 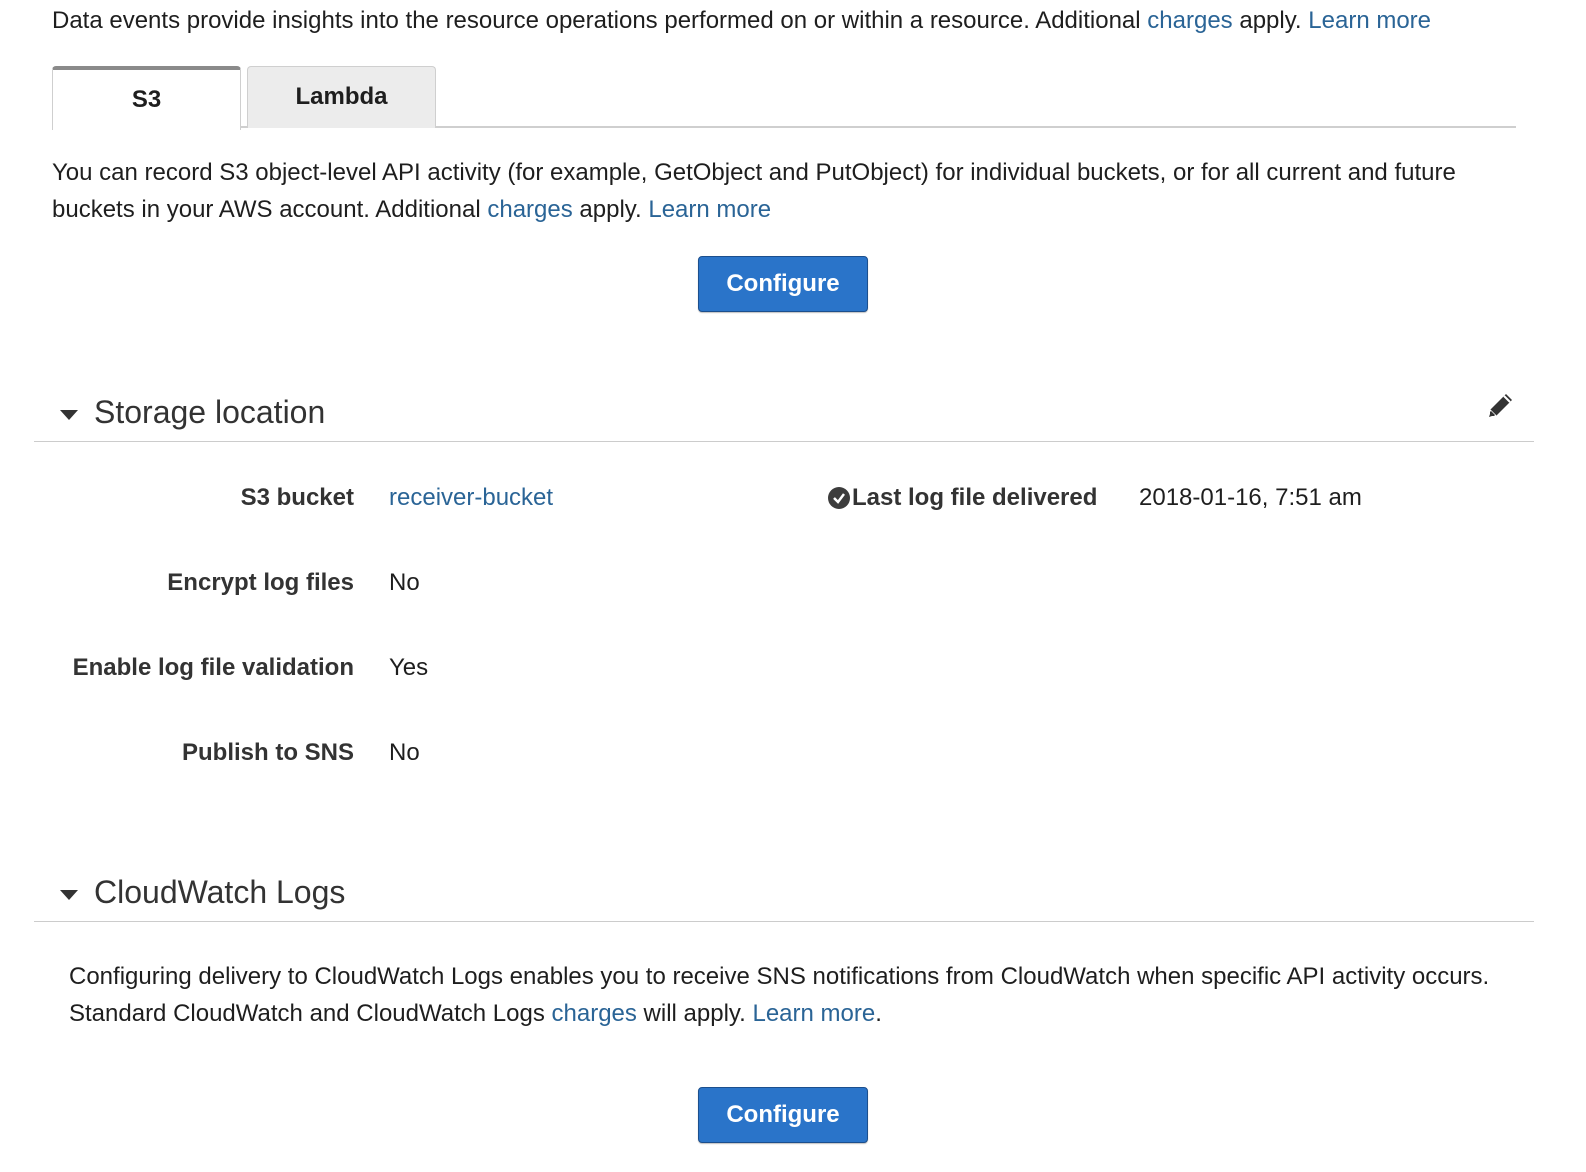 I want to click on cloudwatch-learn-more-link: Learn more, so click(x=813, y=1013).